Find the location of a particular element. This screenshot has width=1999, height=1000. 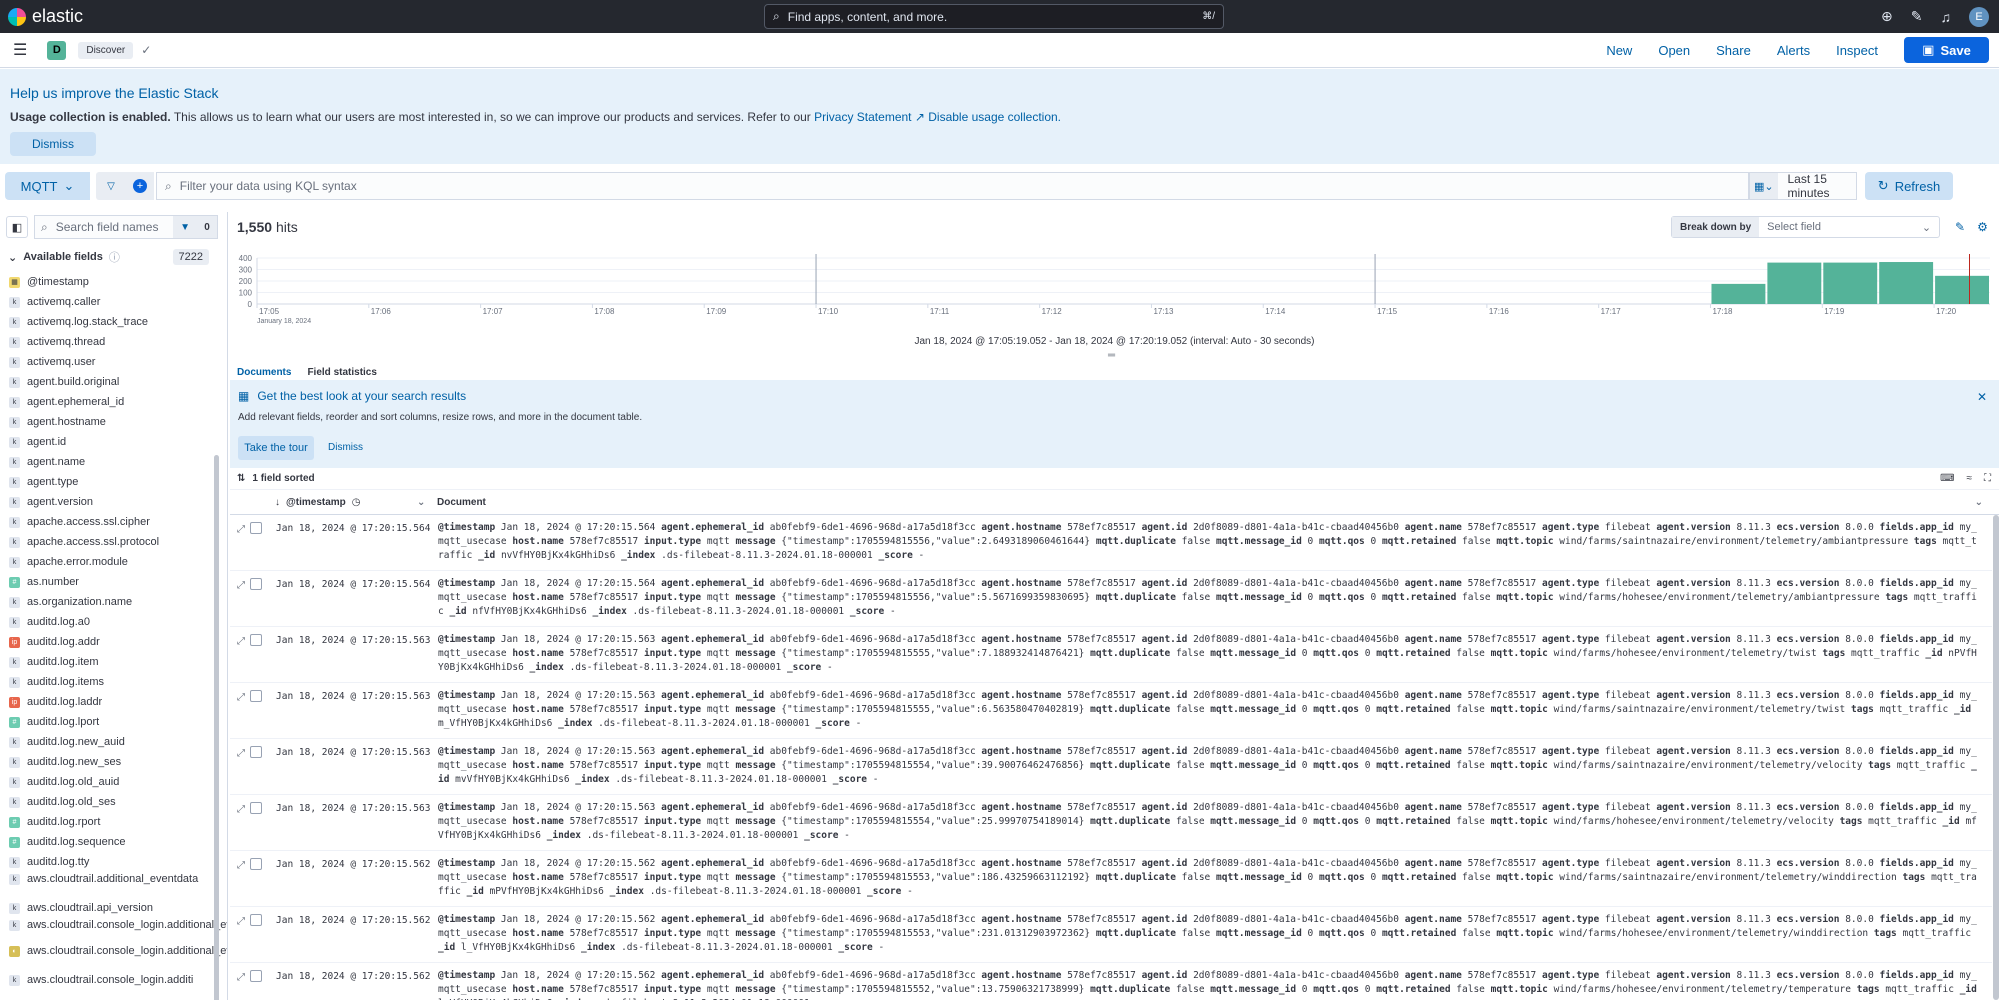

disable-usage-link: Disable usage collection. is located at coordinates (994, 117).